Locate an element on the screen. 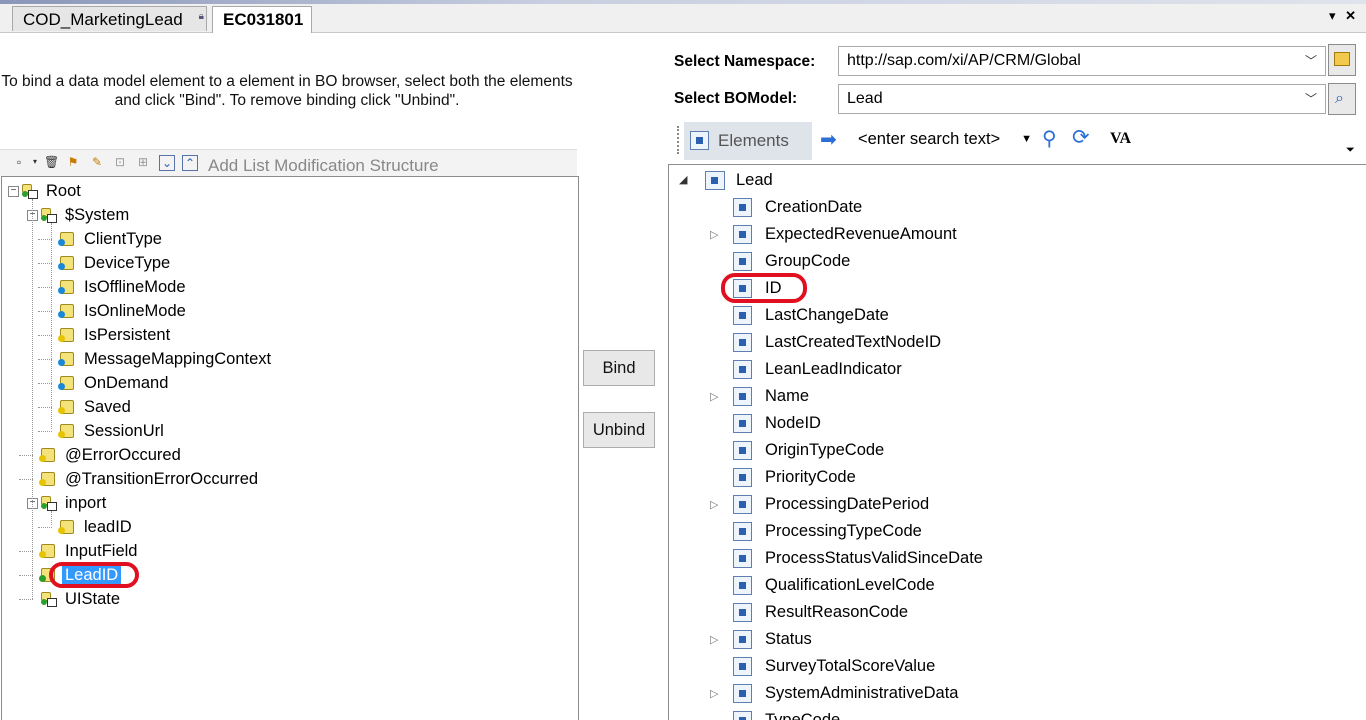 The height and width of the screenshot is (720, 1366). bo-tree-node: ID is located at coordinates (1014, 288).